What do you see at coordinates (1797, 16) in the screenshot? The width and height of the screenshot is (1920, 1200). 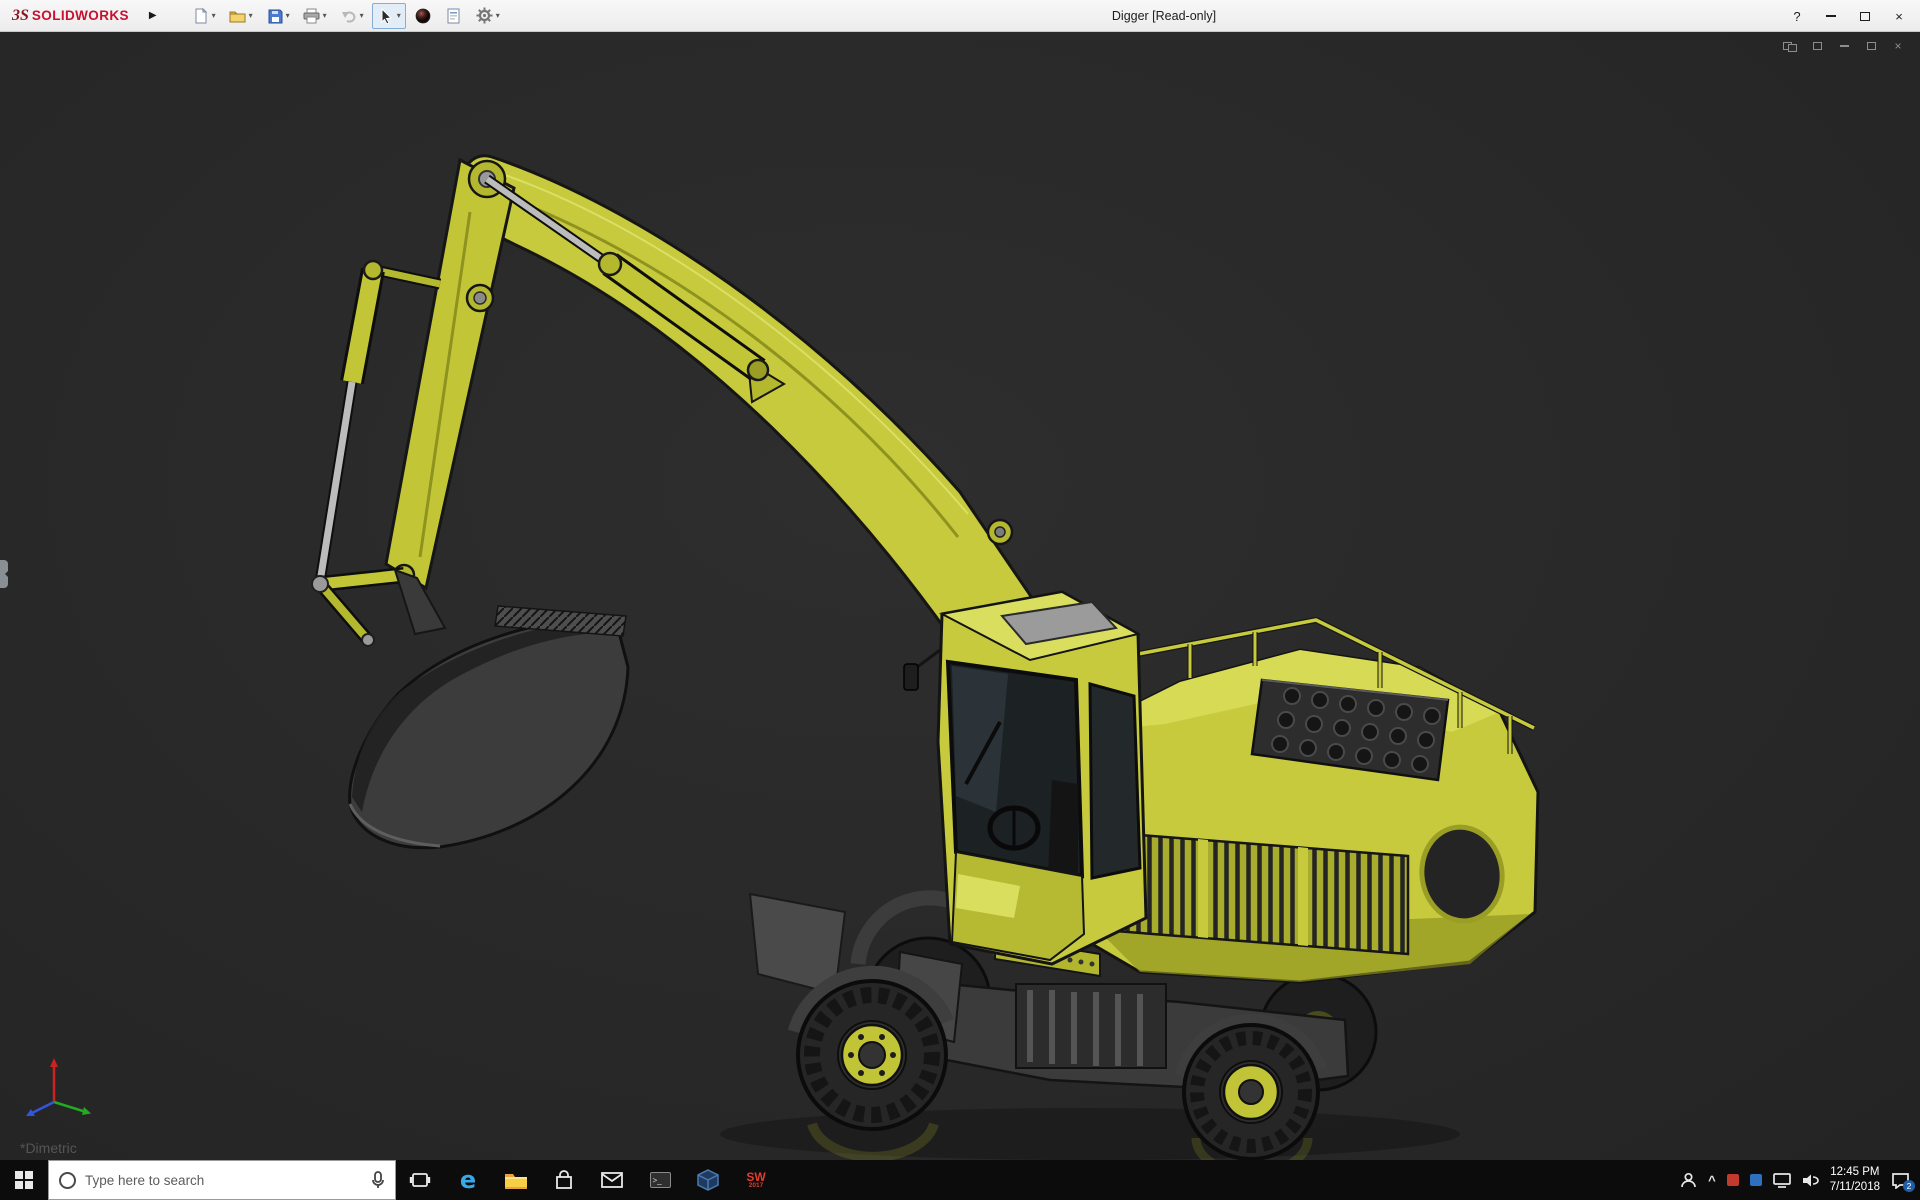 I see `help-button: ?` at bounding box center [1797, 16].